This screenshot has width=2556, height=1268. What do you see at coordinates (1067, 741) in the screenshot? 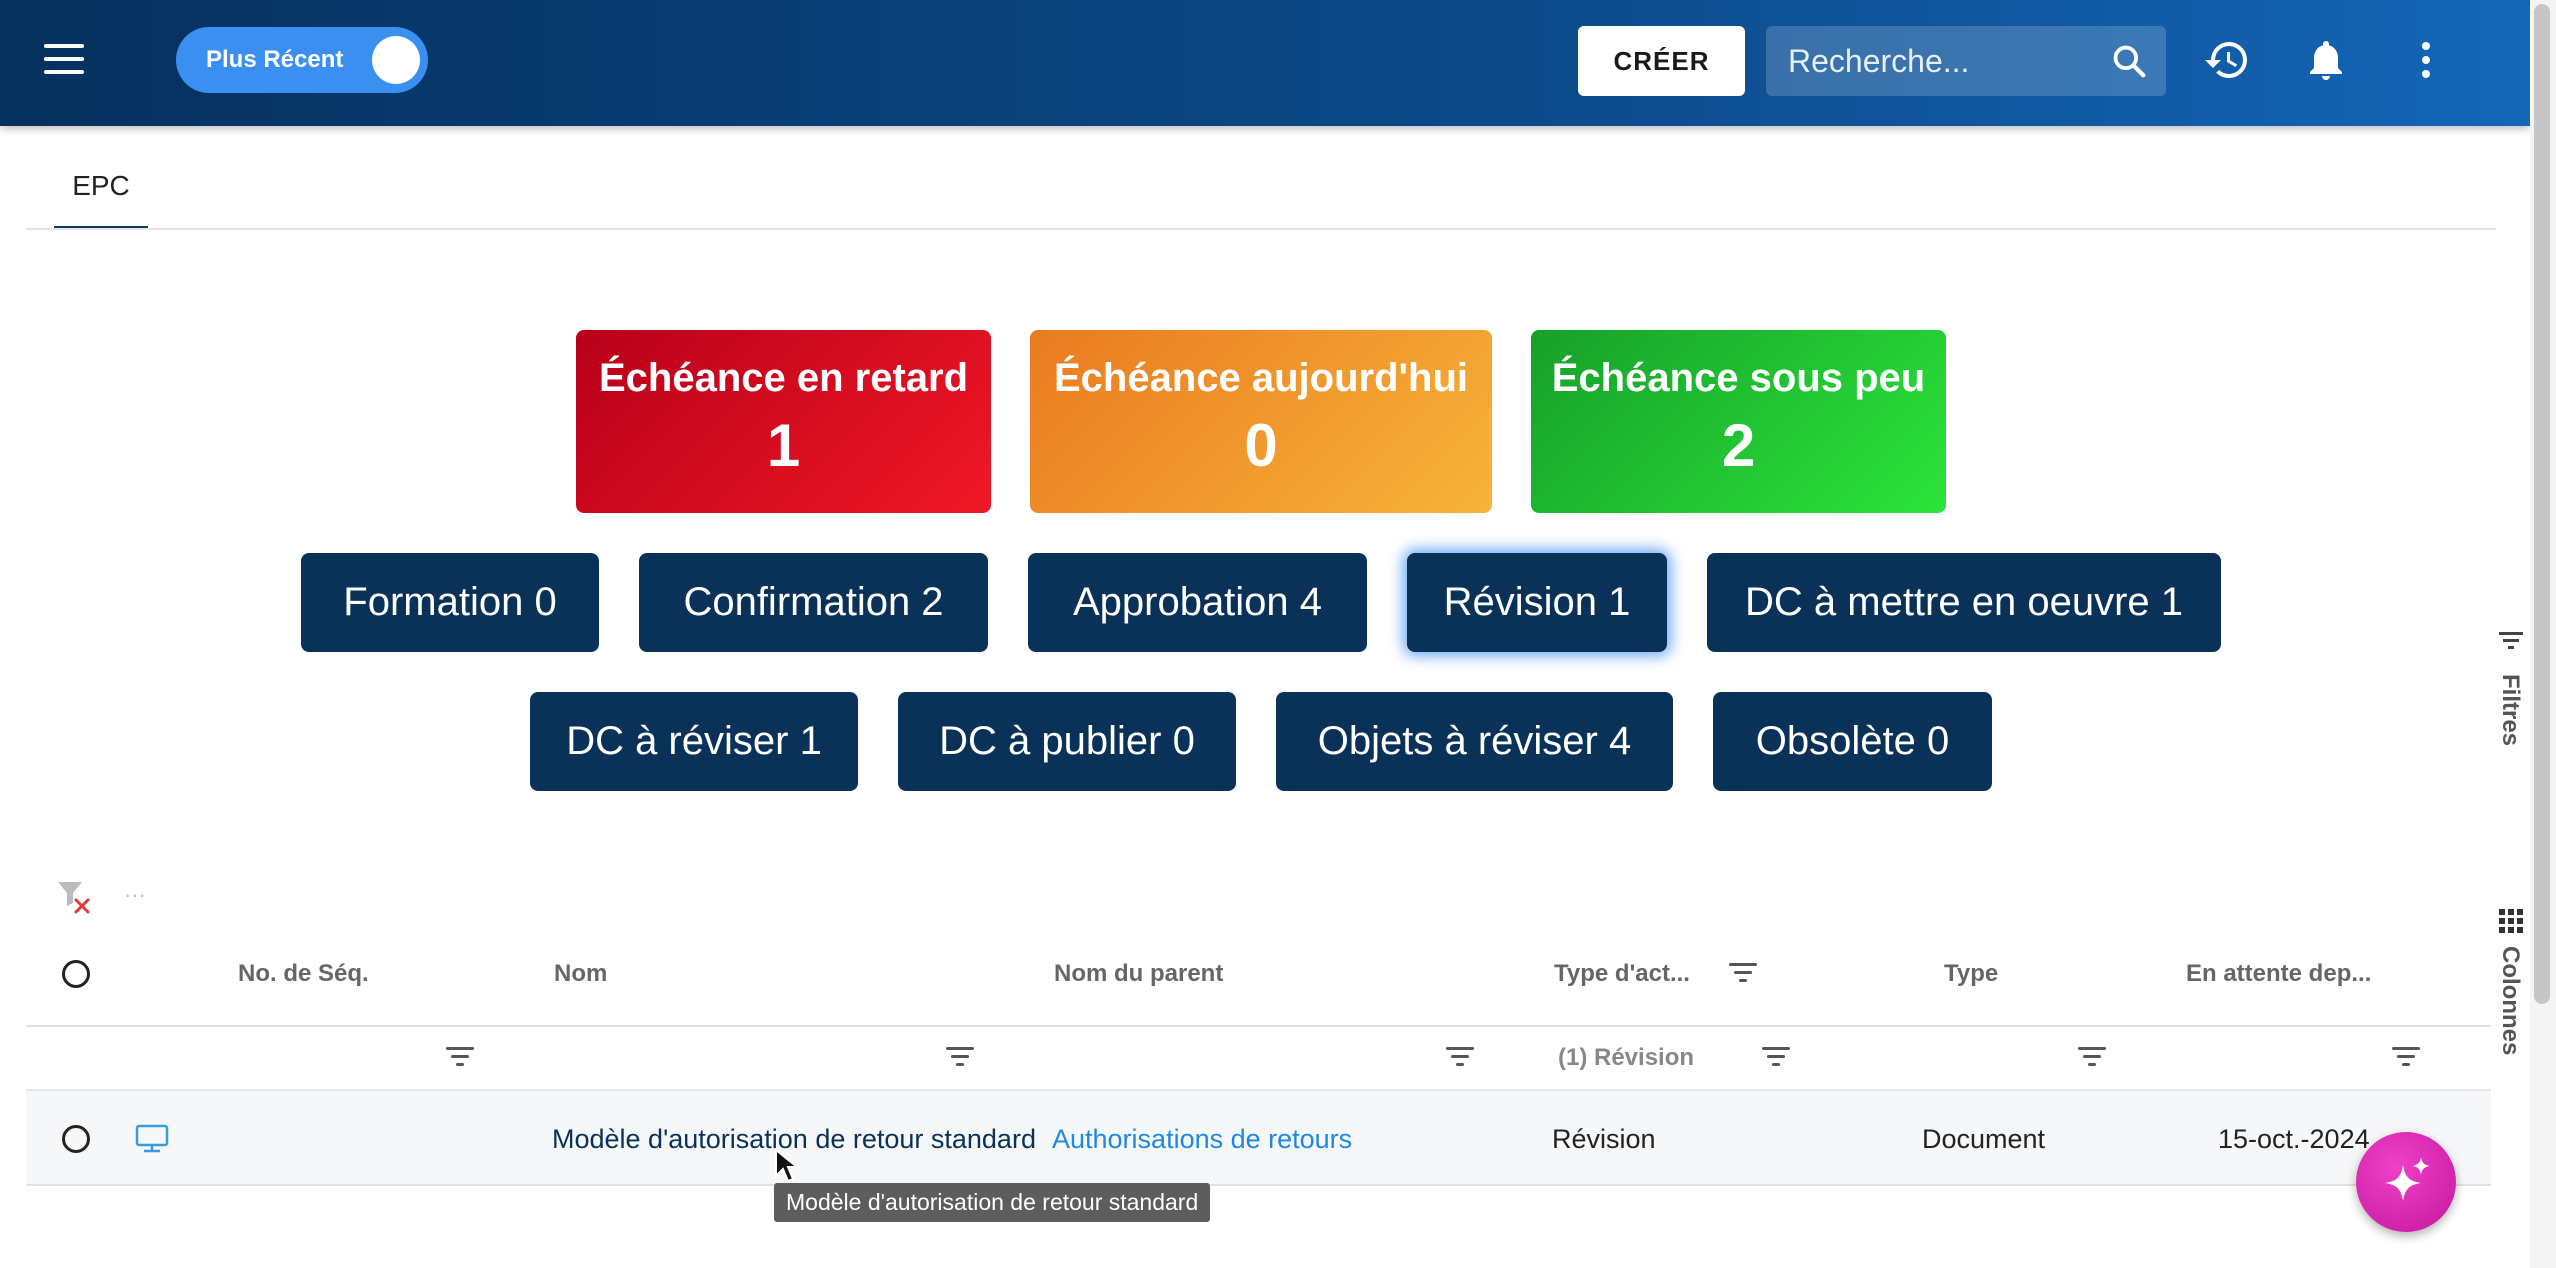
I see `category-dc-to-publish-button: DC à publier 0` at bounding box center [1067, 741].